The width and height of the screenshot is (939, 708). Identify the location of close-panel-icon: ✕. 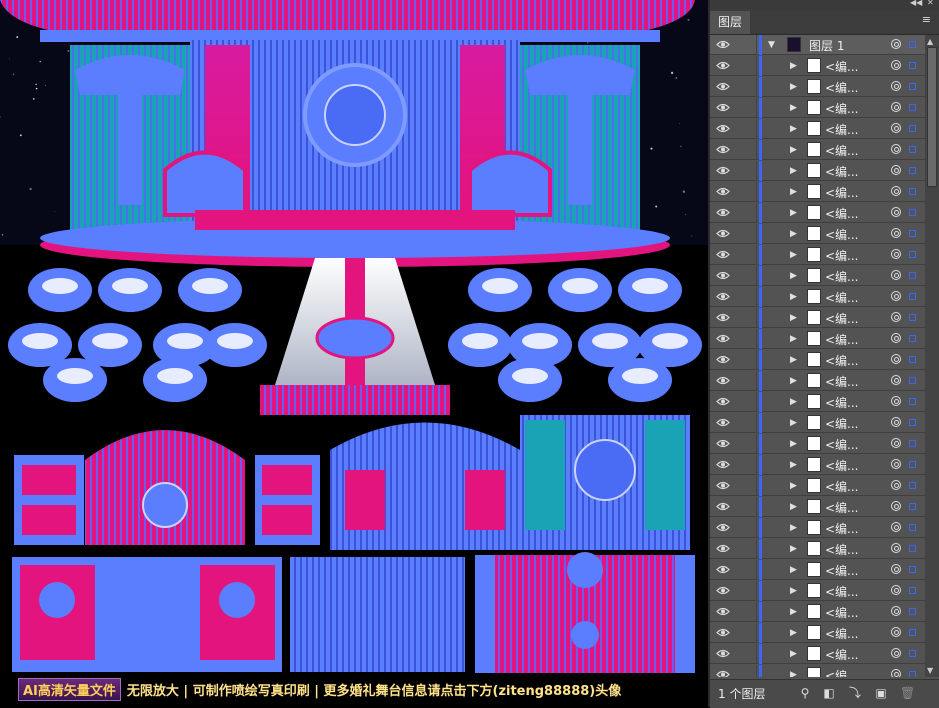
(930, 4).